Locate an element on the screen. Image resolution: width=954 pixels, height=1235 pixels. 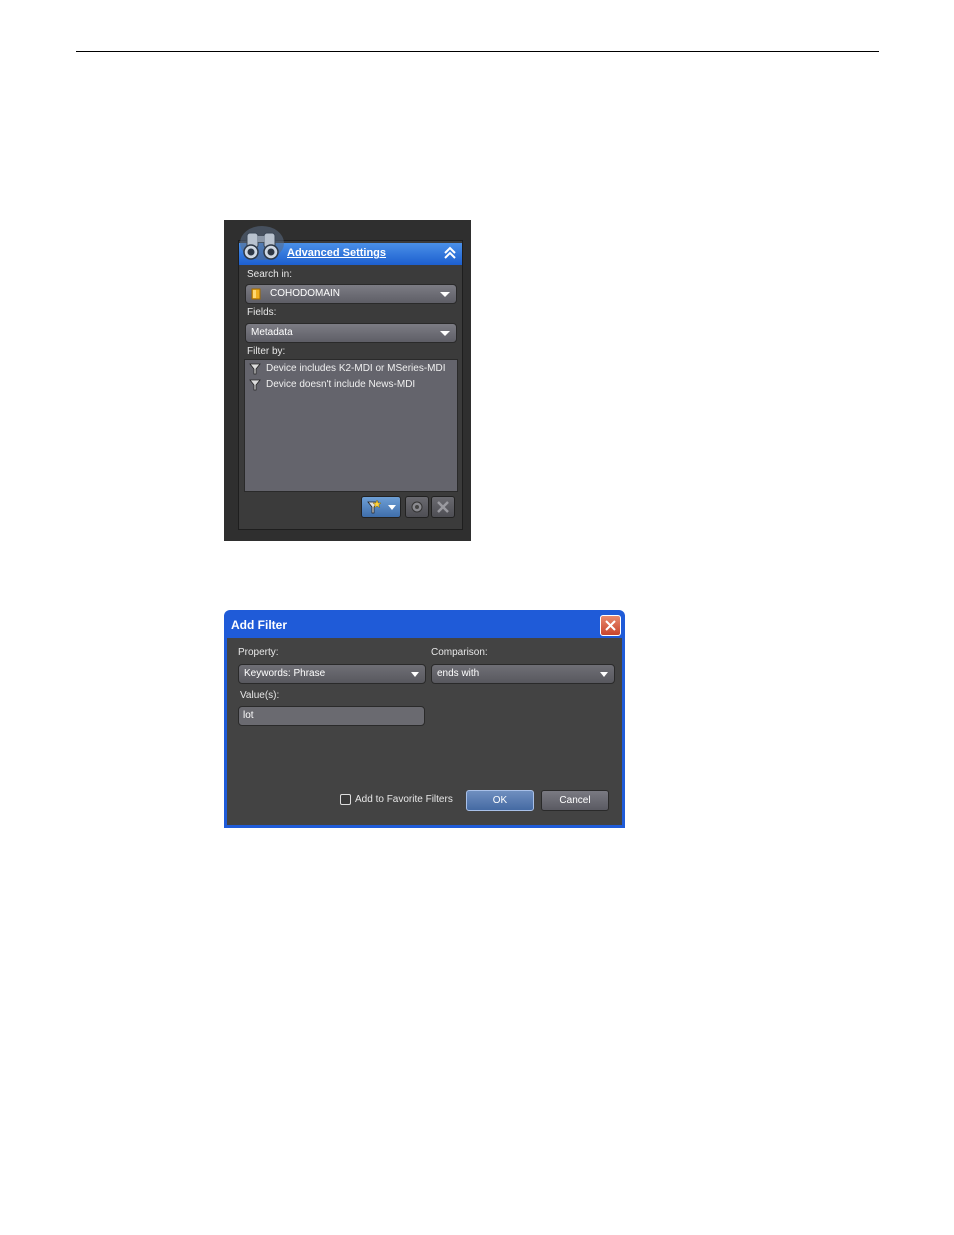
chevron-up-double-icon is located at coordinates (450, 253).